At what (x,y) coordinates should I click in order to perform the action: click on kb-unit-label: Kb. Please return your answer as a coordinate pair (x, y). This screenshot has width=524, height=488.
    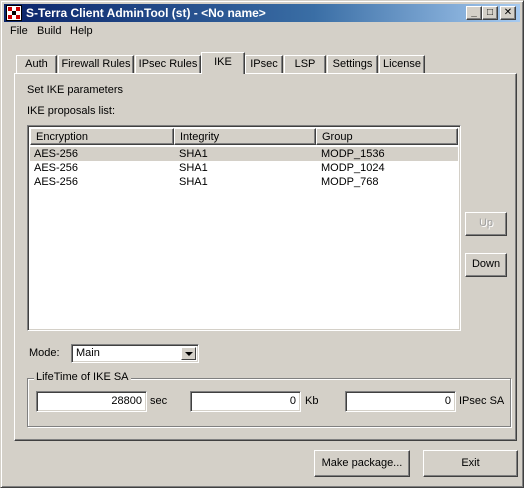
    Looking at the image, I should click on (312, 401).